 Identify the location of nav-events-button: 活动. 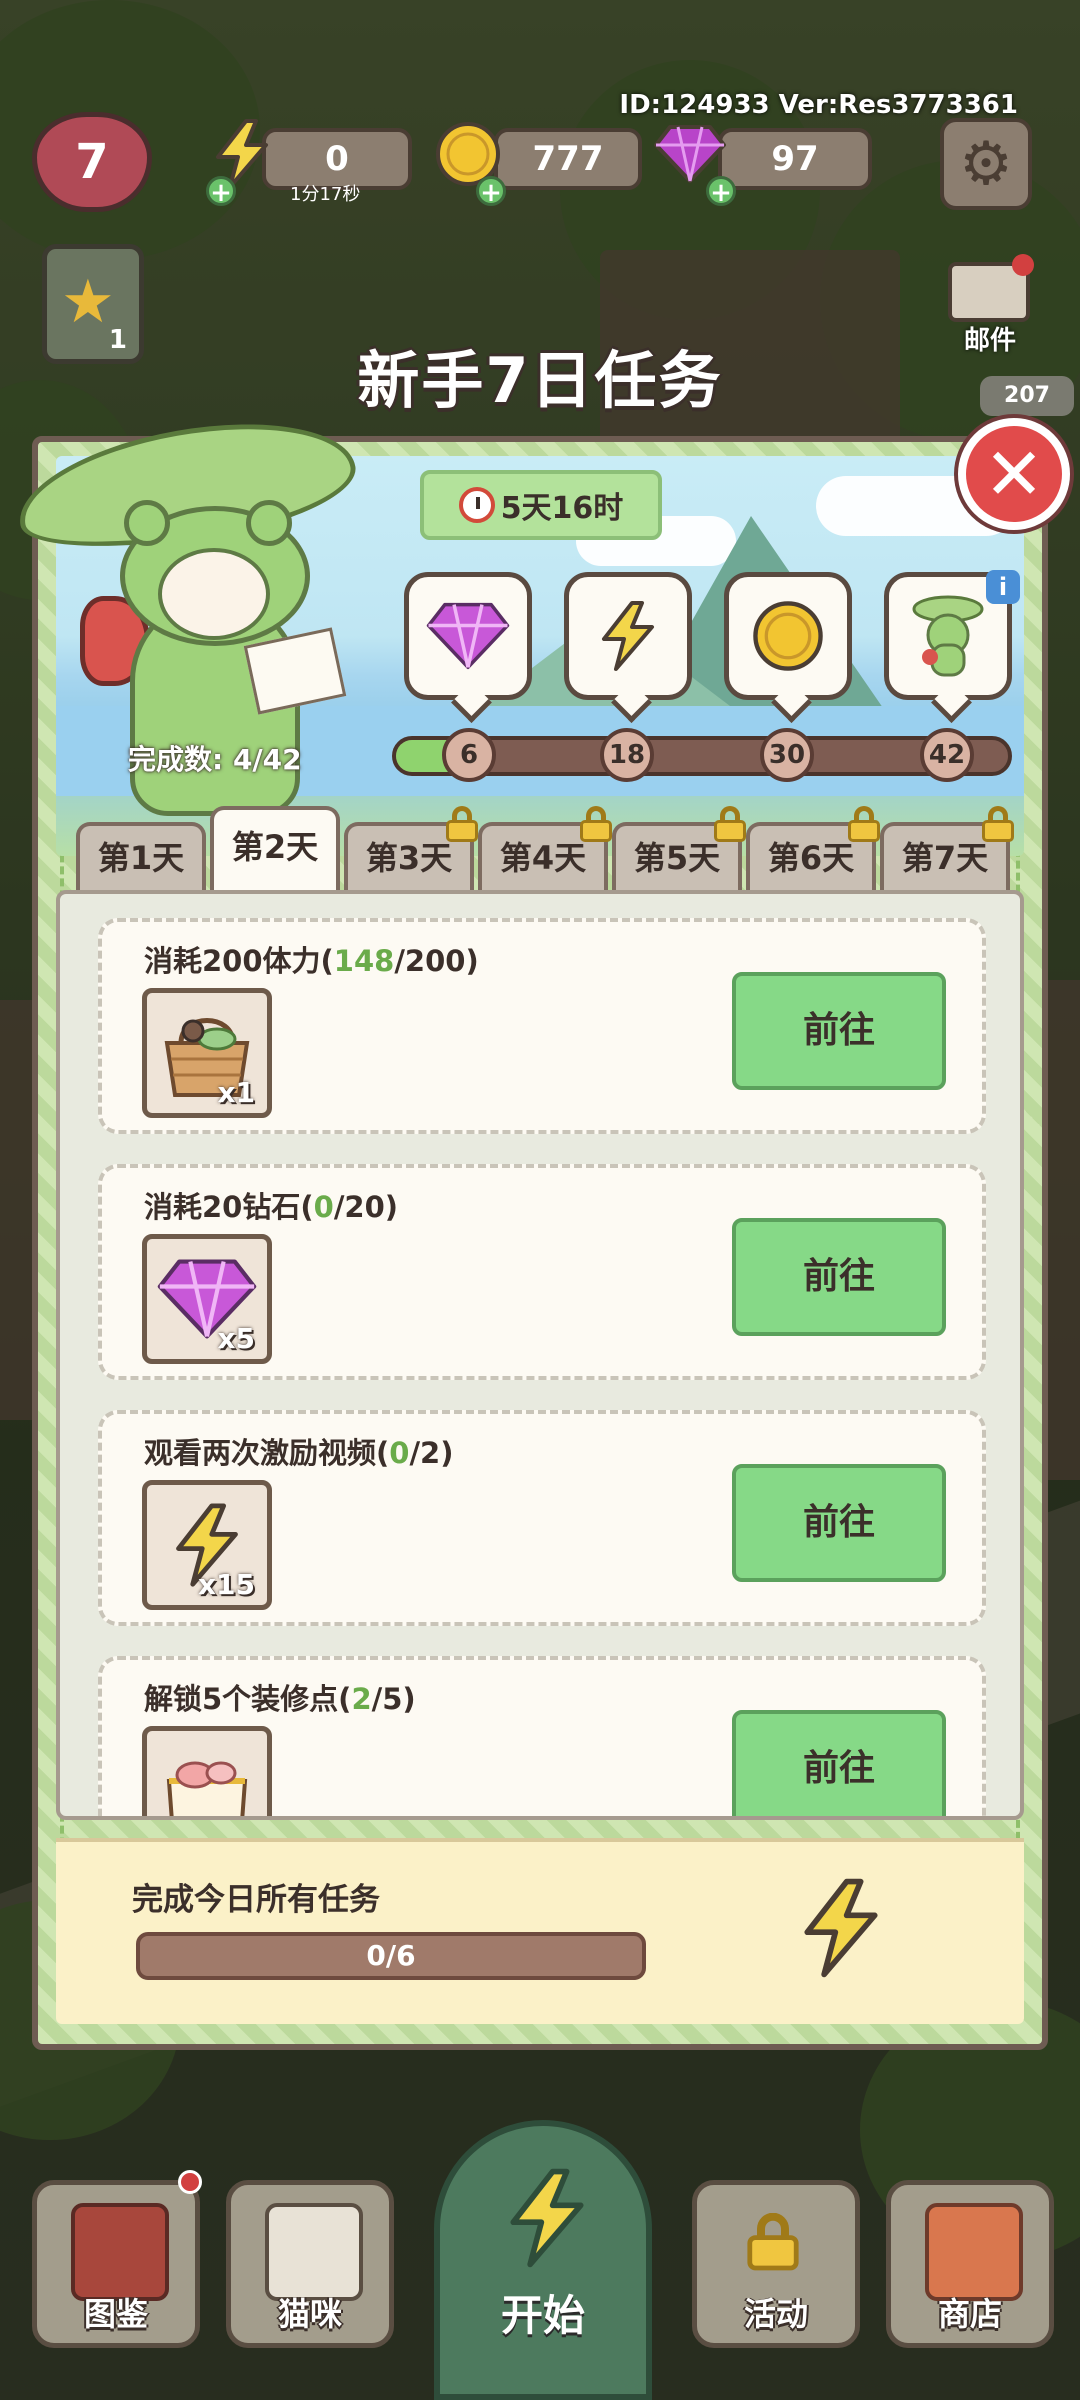
(776, 2264).